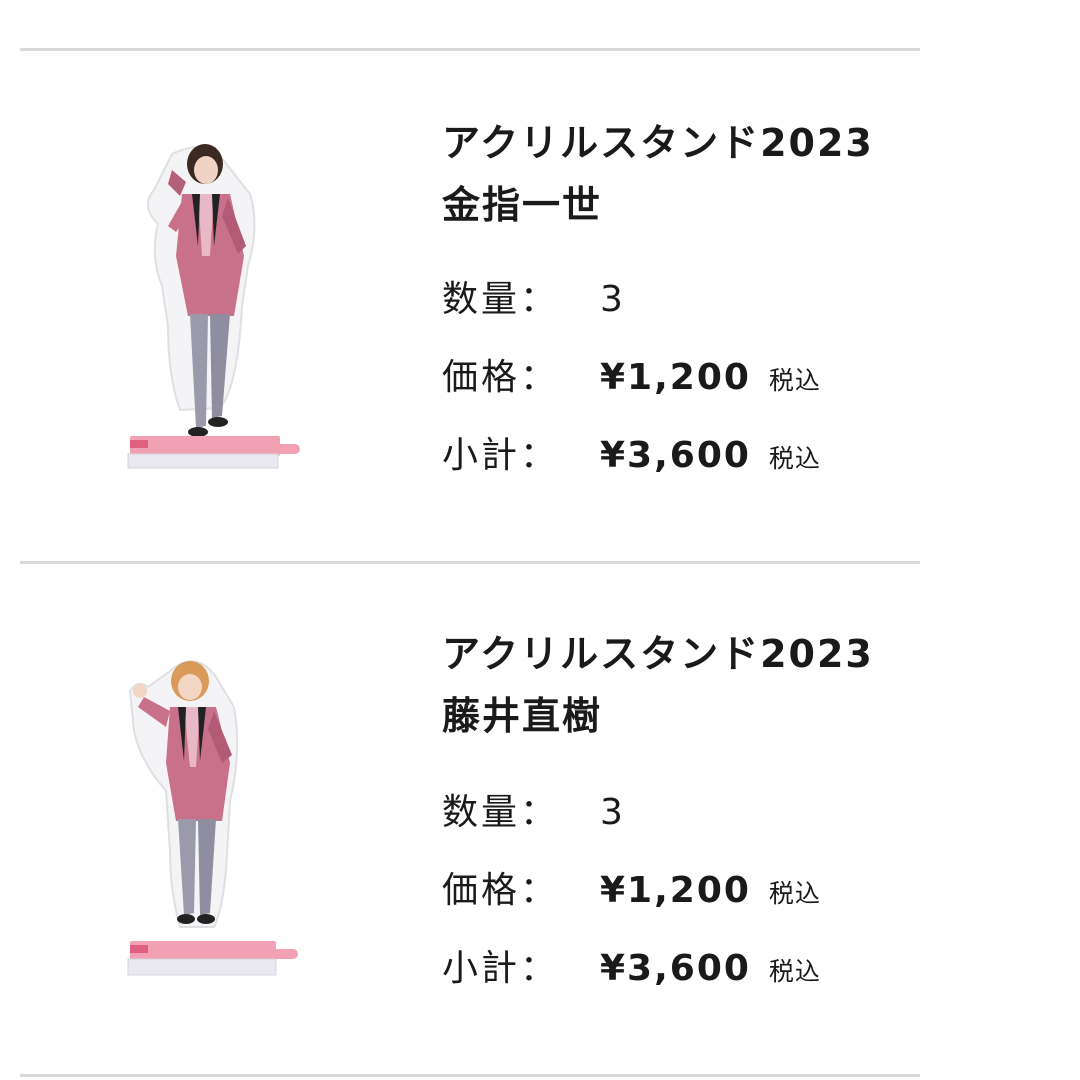 The height and width of the screenshot is (1080, 1080). I want to click on item-info: アクリルスタンド2023 藤井直樹, so click(682, 685).